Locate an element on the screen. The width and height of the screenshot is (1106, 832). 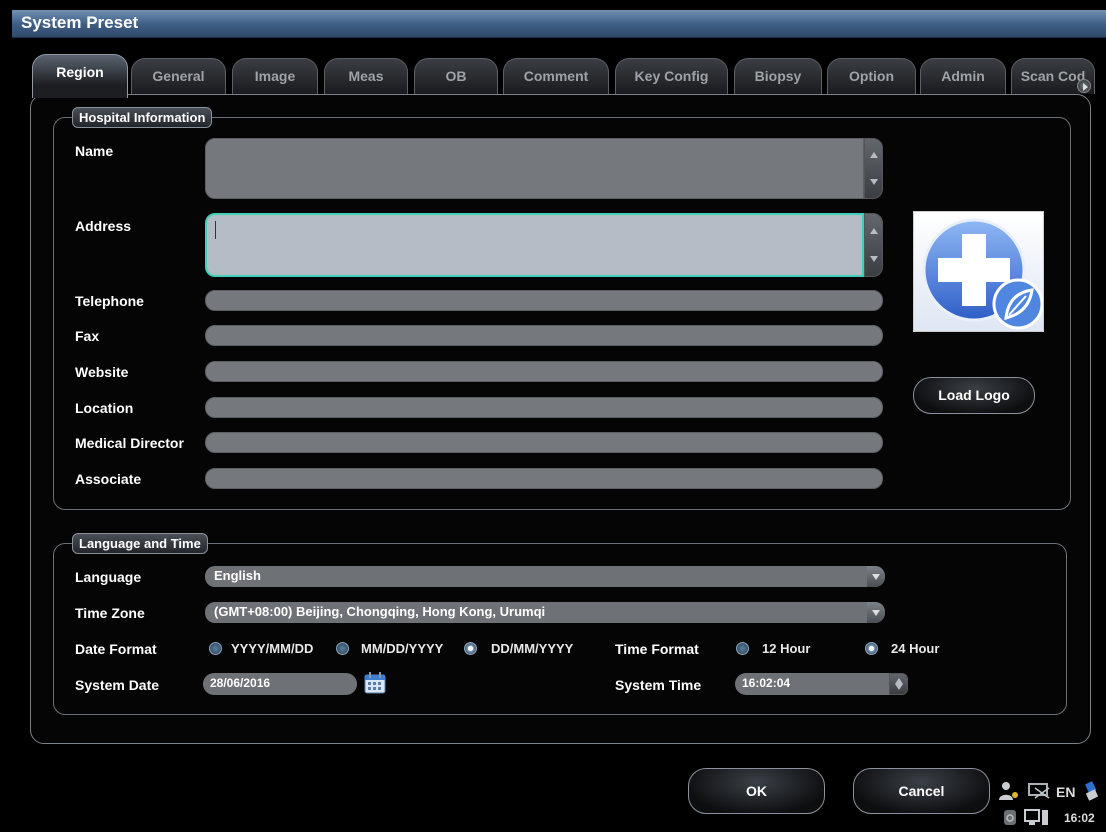
computer-icon is located at coordinates (1037, 817).